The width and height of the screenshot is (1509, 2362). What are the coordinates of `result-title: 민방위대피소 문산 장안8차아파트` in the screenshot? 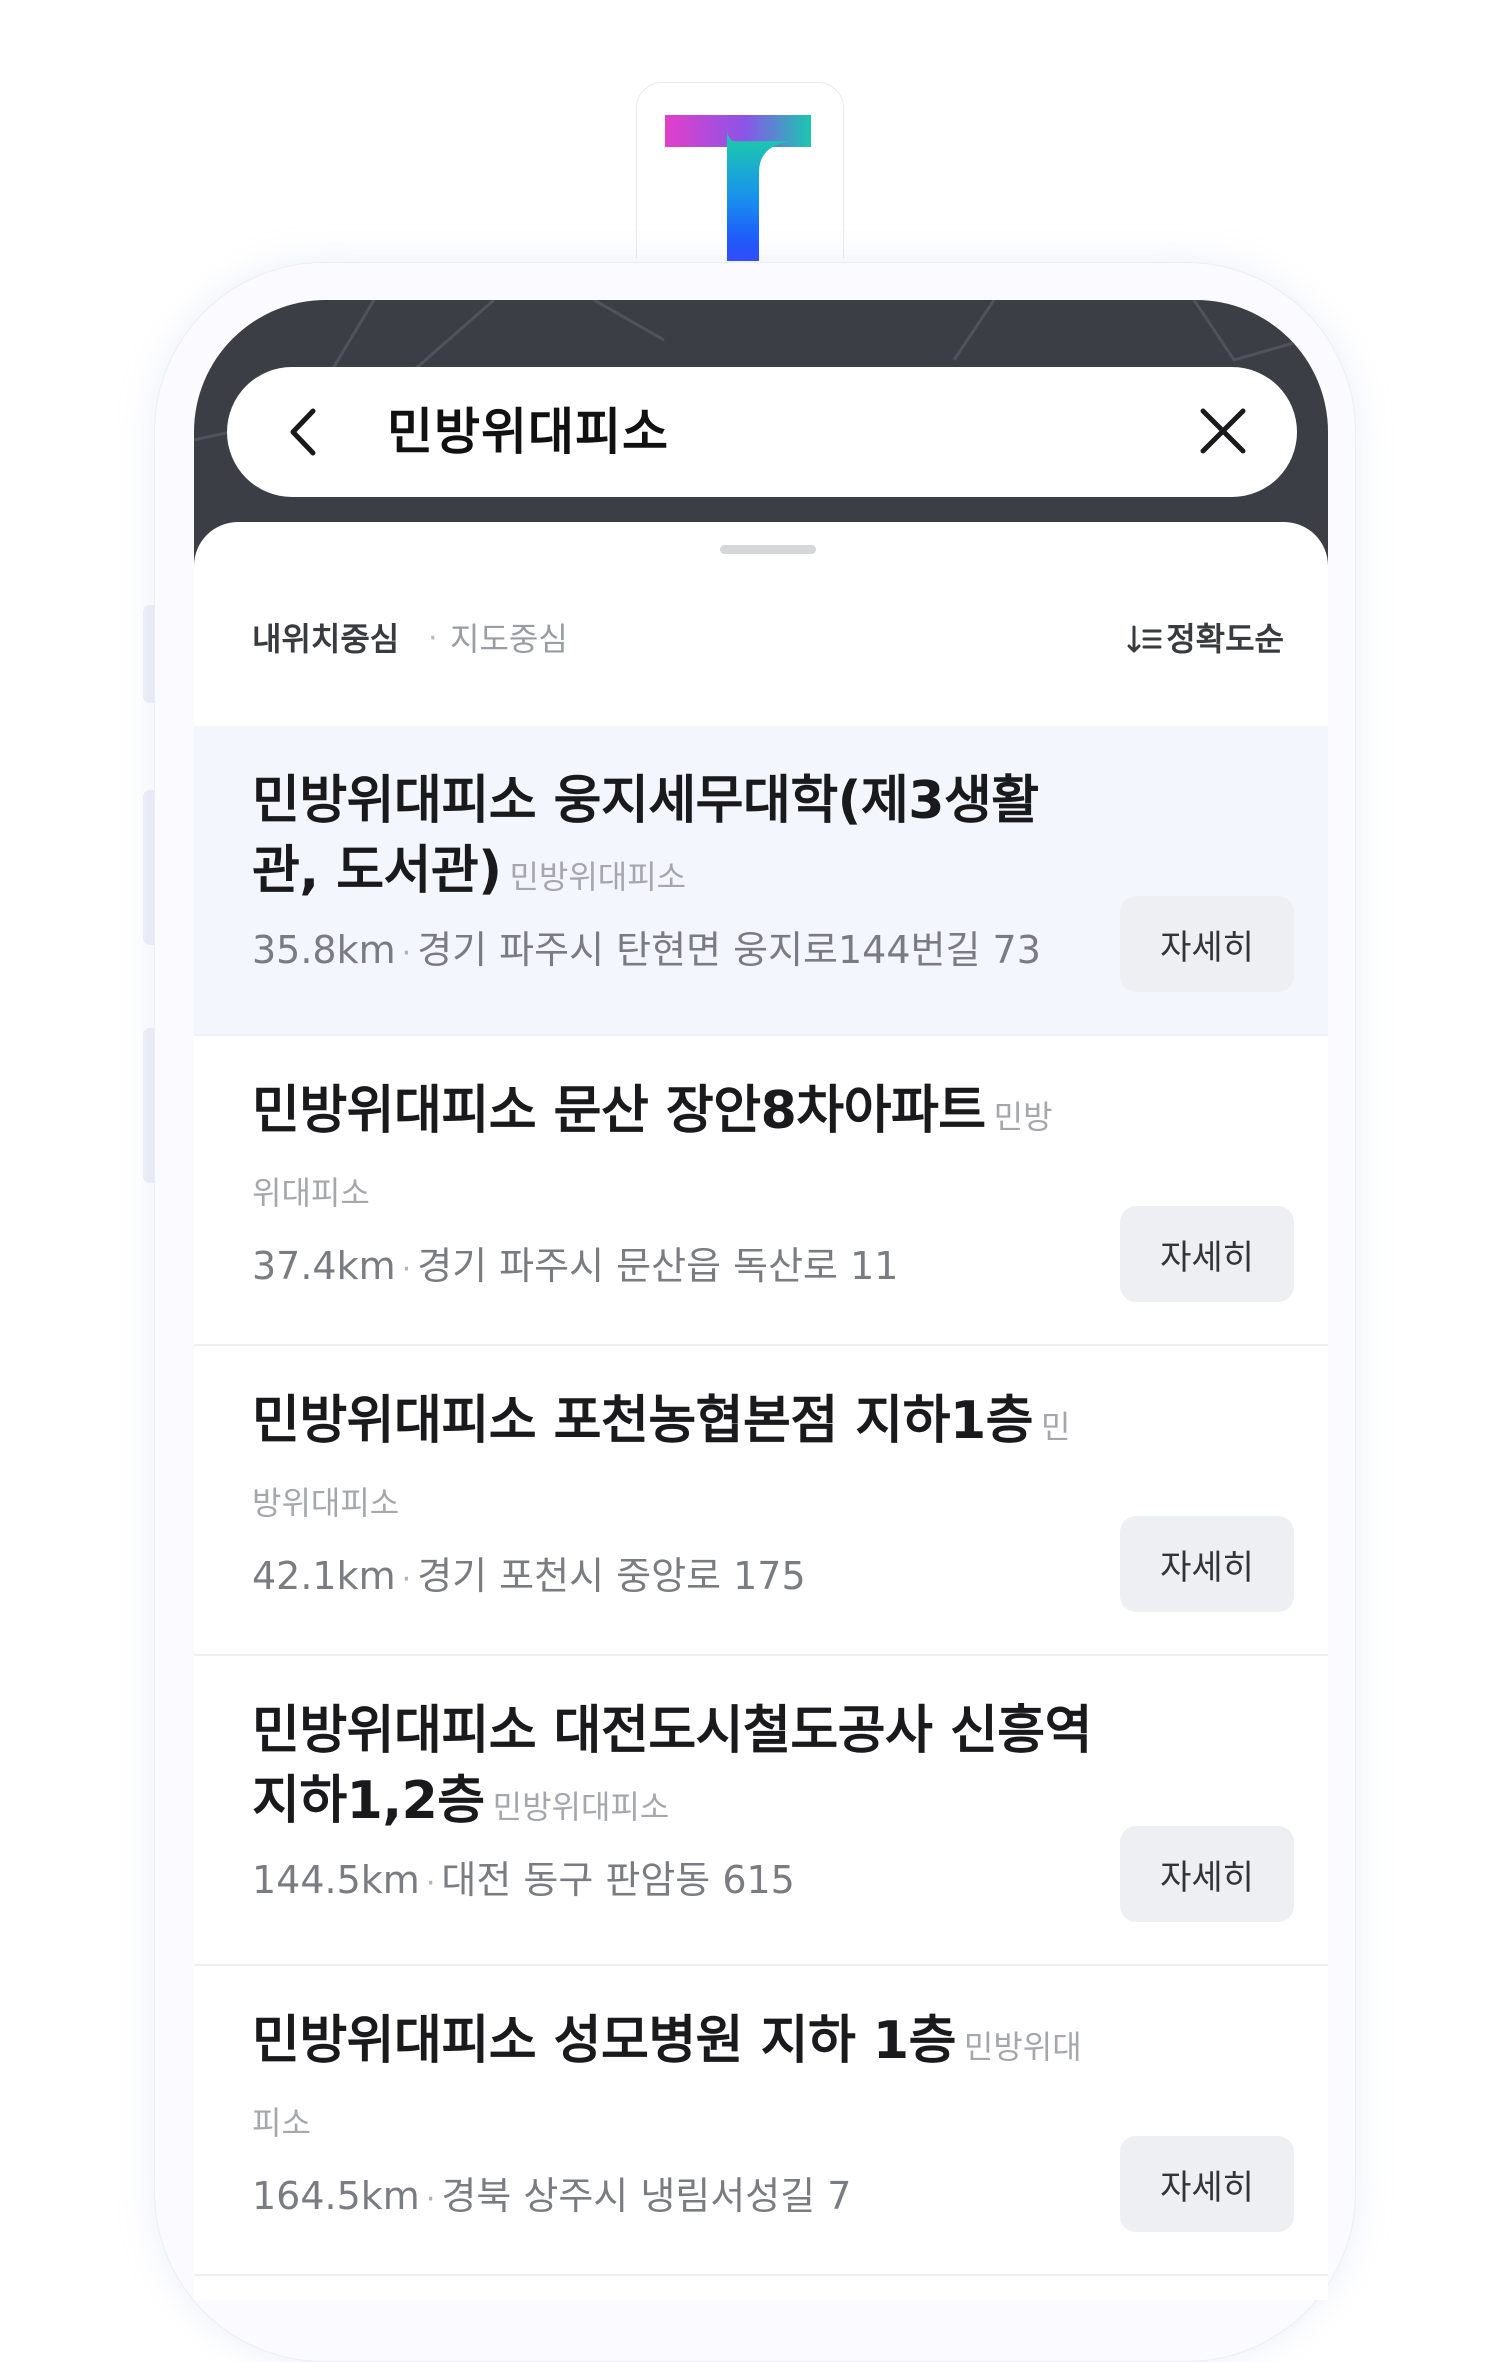 It's located at (619, 1111).